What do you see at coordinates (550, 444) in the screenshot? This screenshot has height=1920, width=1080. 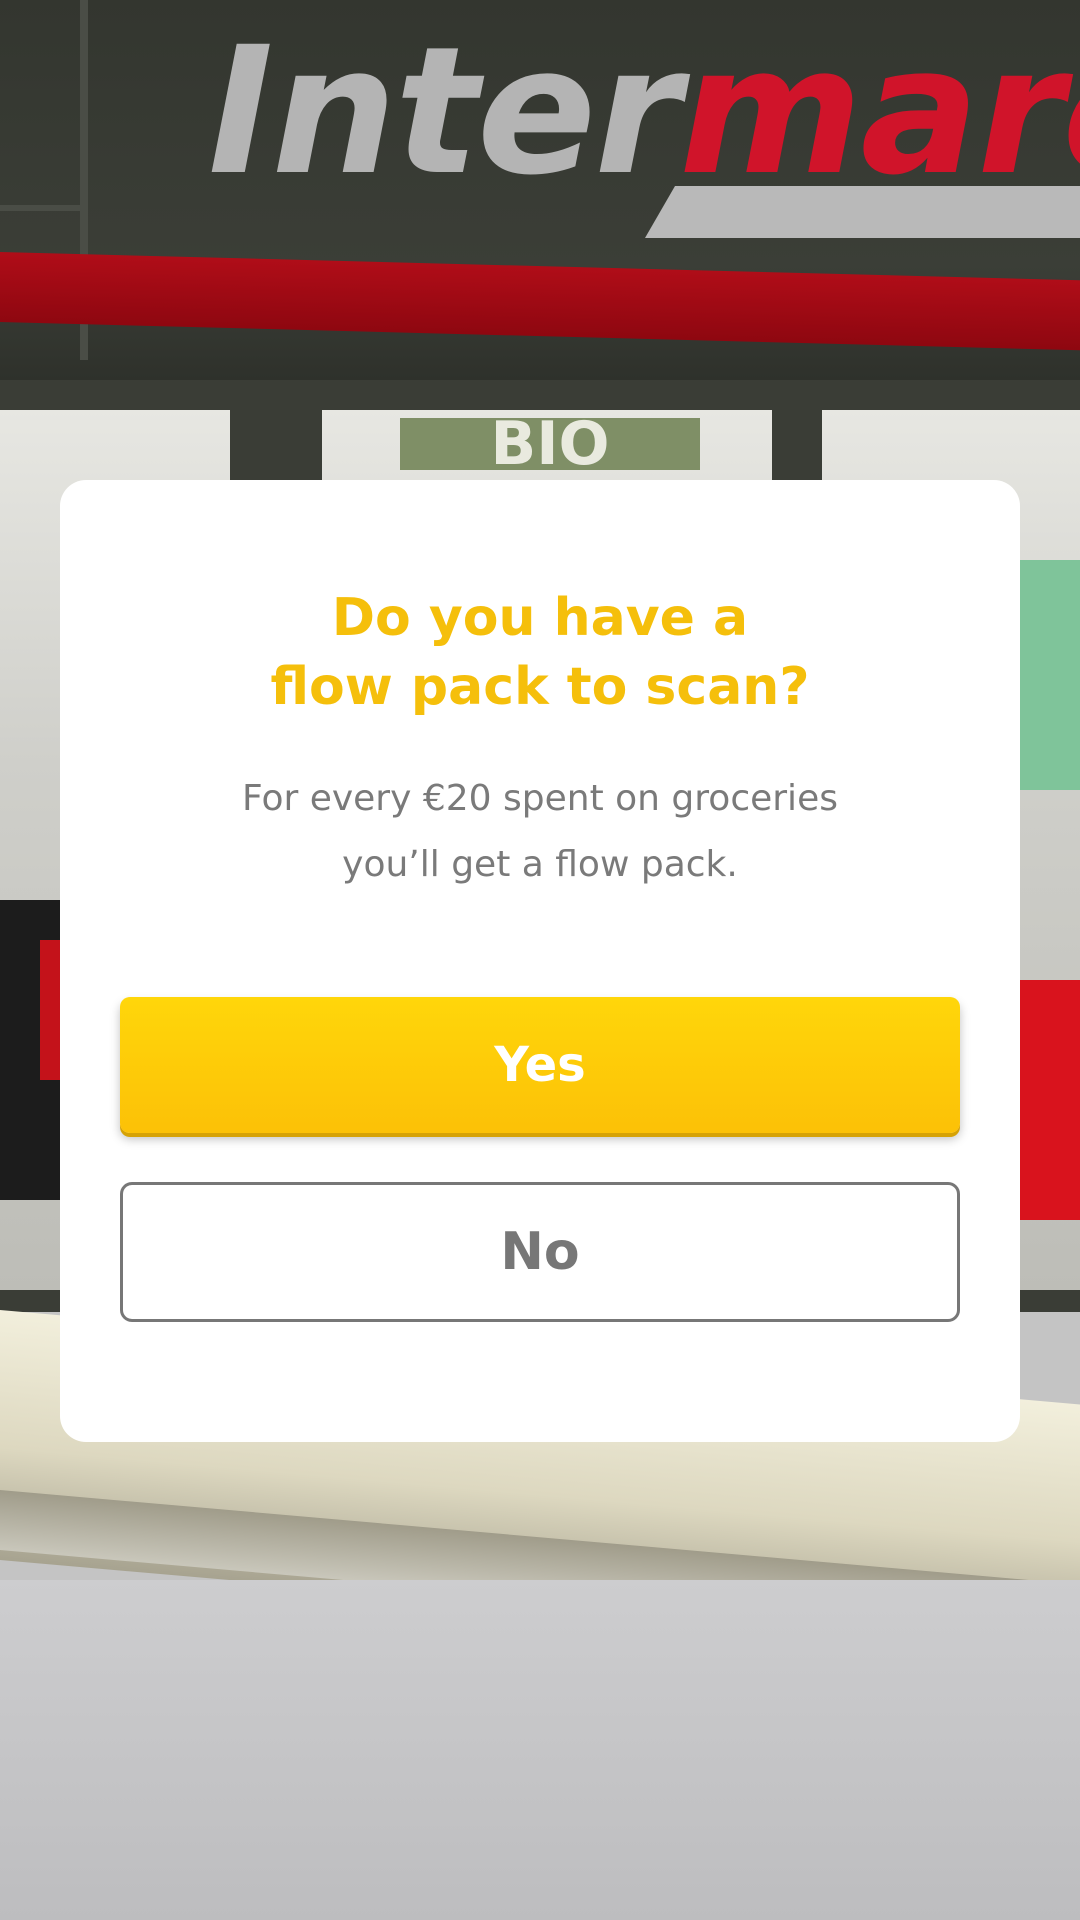 I see `window-sign: BIO` at bounding box center [550, 444].